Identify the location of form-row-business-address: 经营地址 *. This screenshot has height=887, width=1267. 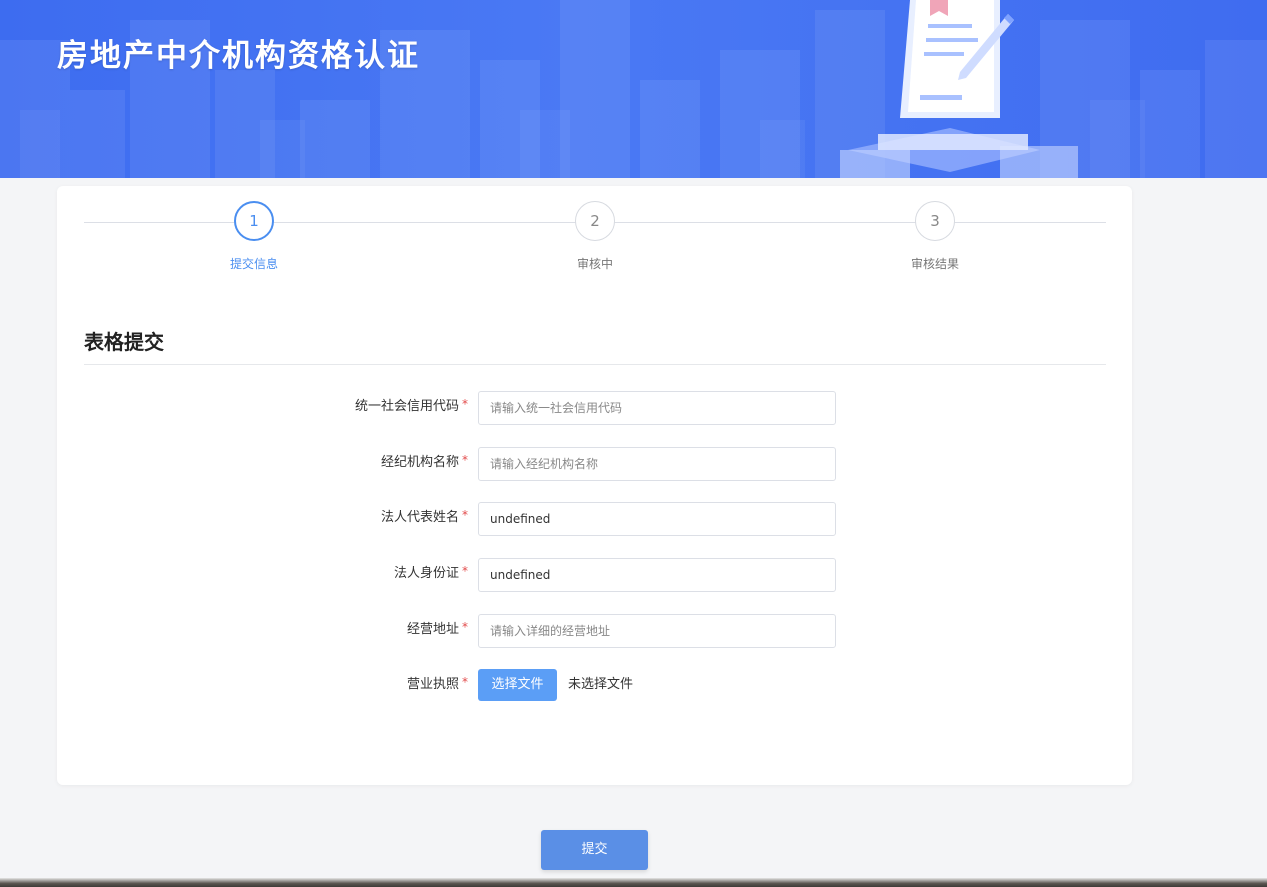
(594, 632).